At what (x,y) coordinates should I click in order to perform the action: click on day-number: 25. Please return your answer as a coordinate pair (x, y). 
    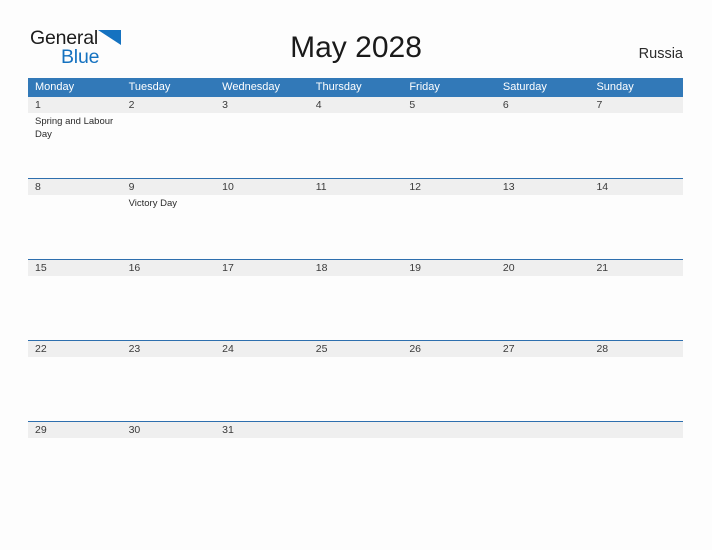
    Looking at the image, I should click on (321, 349).